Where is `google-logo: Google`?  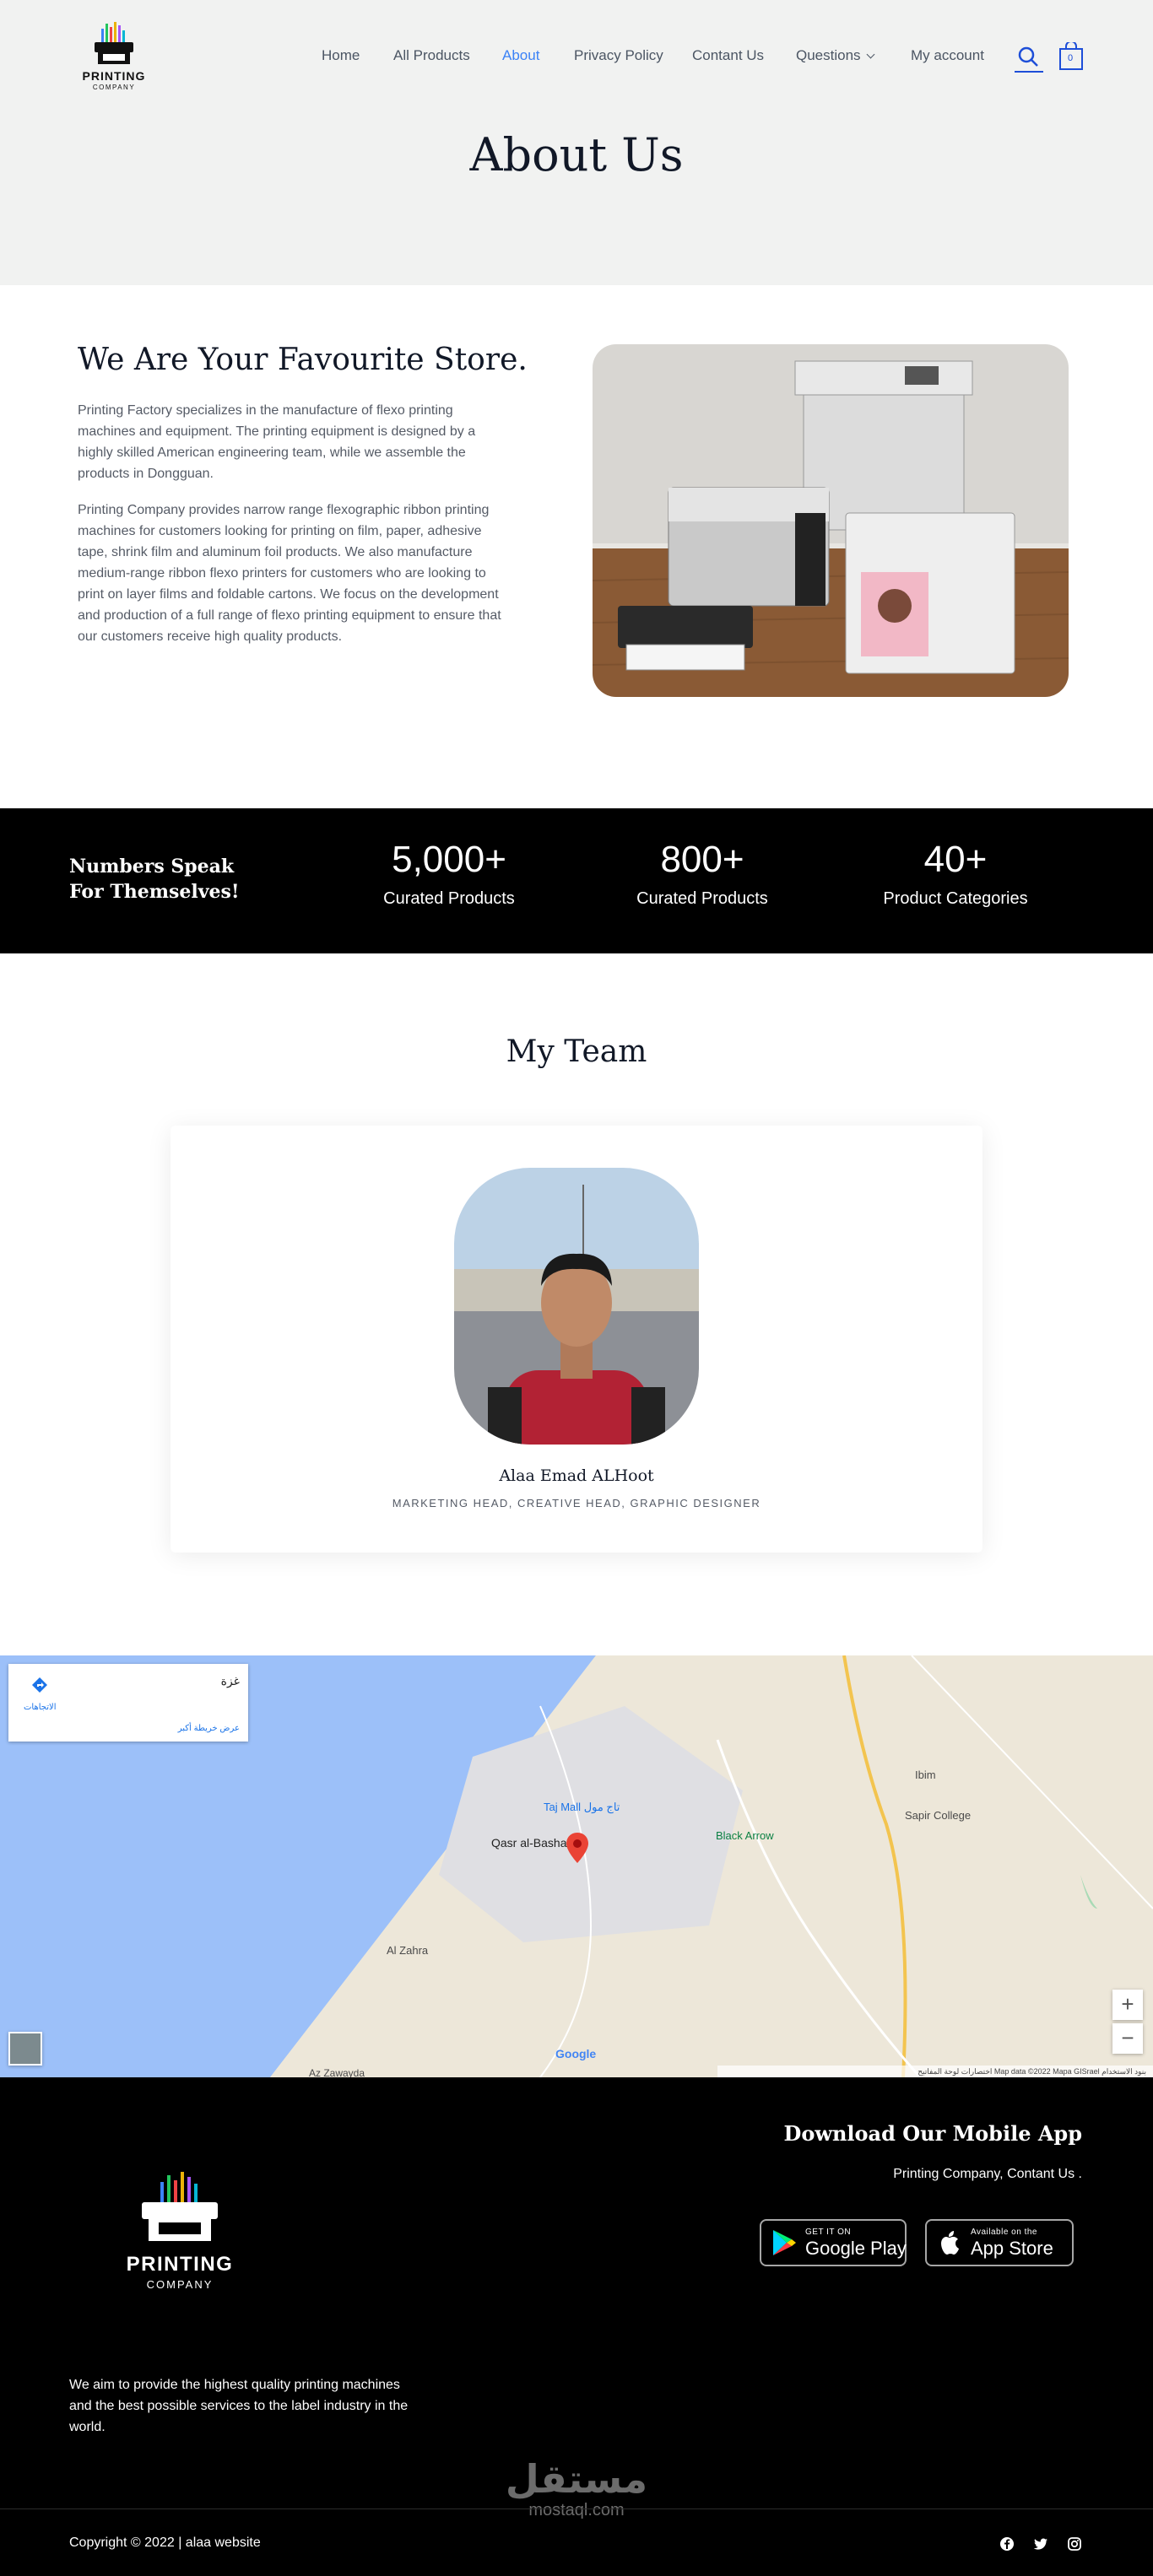
google-logo: Google is located at coordinates (576, 2053).